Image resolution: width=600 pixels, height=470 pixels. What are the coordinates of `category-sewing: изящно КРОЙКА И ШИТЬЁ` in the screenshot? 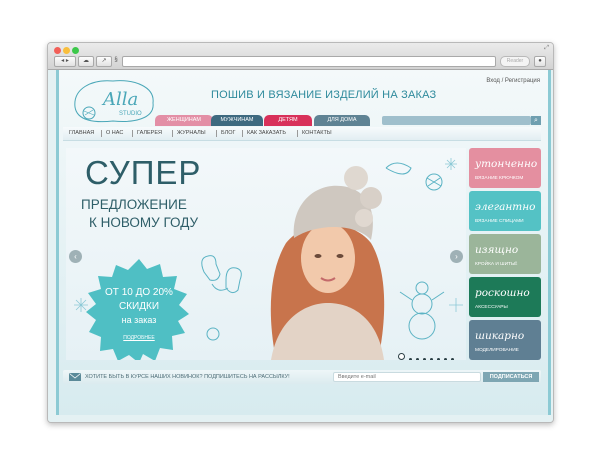 It's located at (505, 254).